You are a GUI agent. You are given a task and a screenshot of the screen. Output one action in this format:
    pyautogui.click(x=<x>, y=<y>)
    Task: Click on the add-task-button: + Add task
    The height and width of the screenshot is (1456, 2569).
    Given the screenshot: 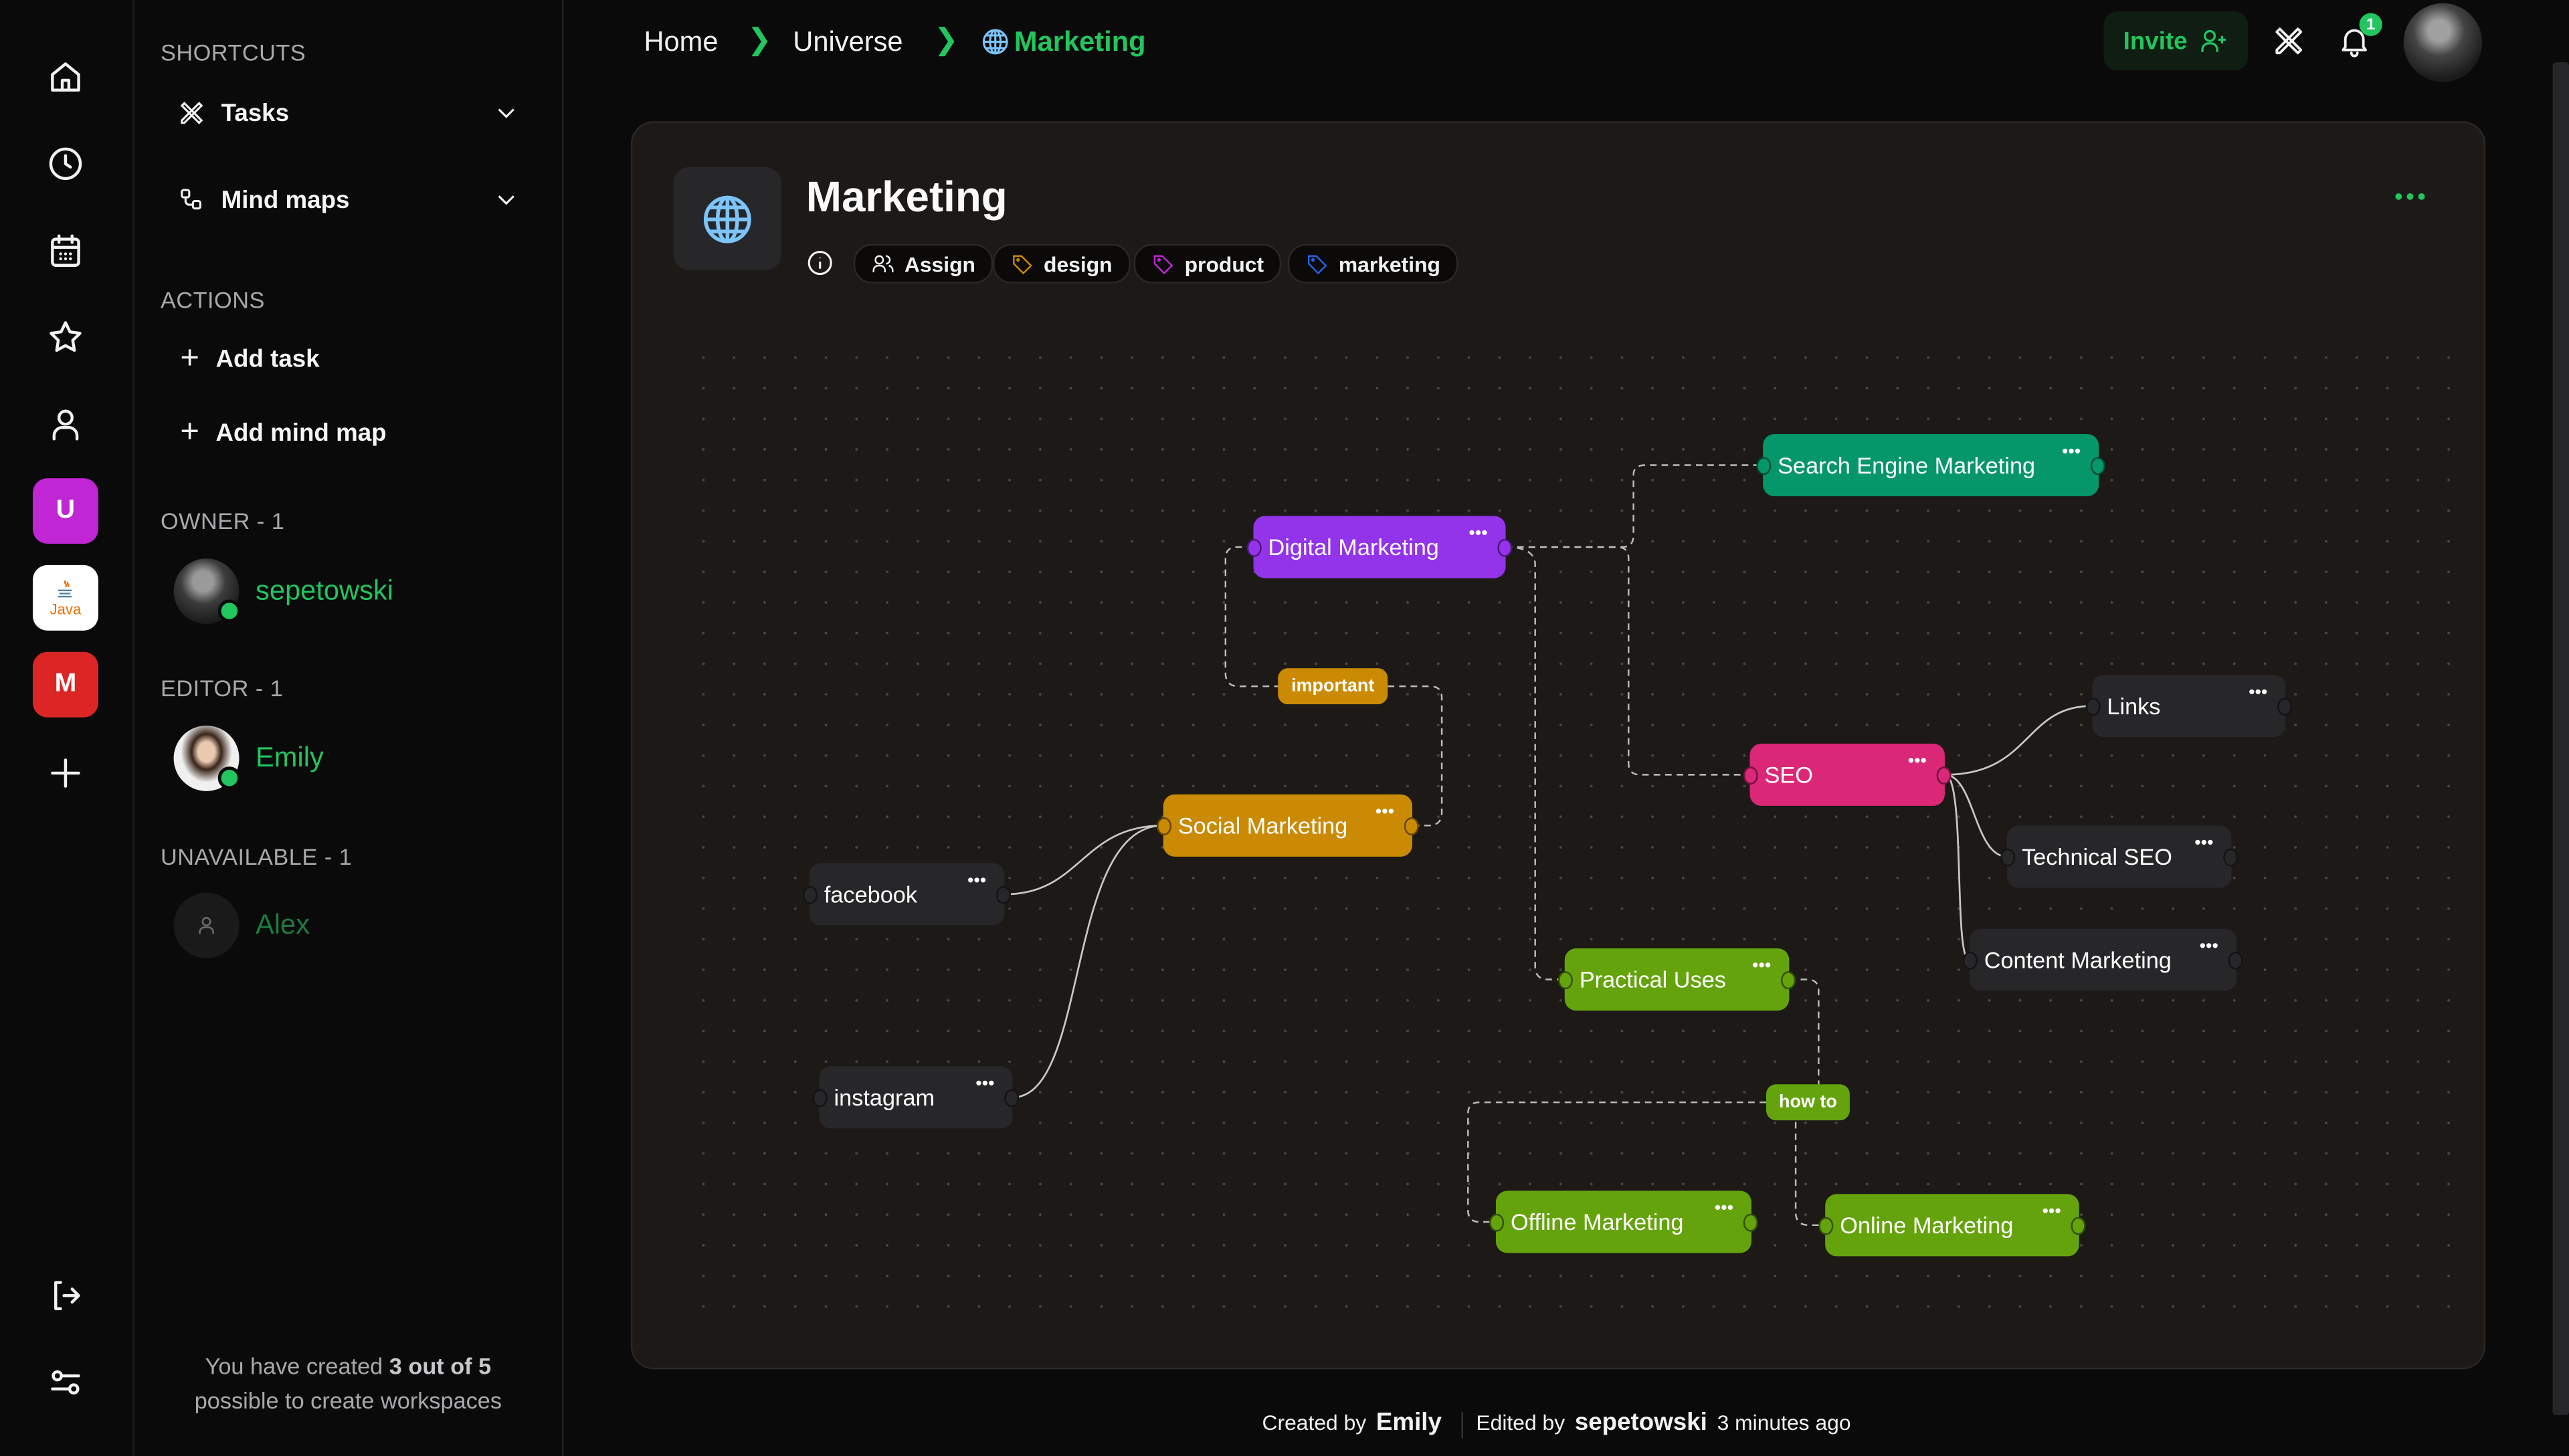 What is the action you would take?
    pyautogui.click(x=249, y=358)
    